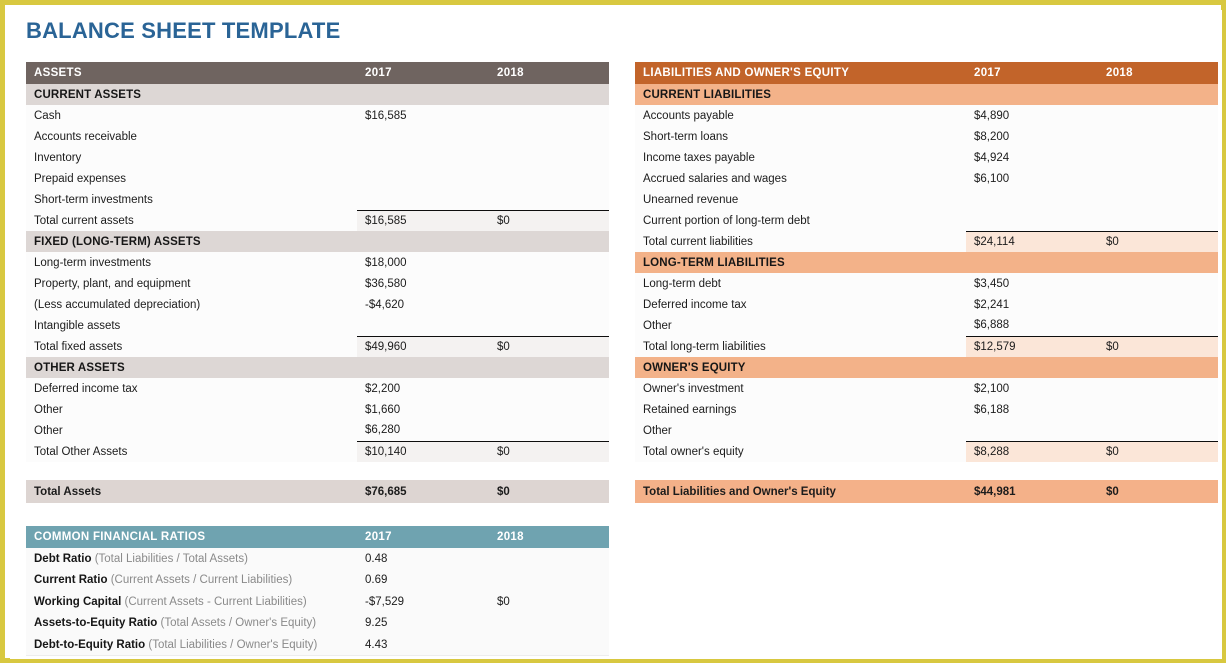 The image size is (1226, 663). What do you see at coordinates (423, 262) in the screenshot?
I see `row-value-year1: $18,000` at bounding box center [423, 262].